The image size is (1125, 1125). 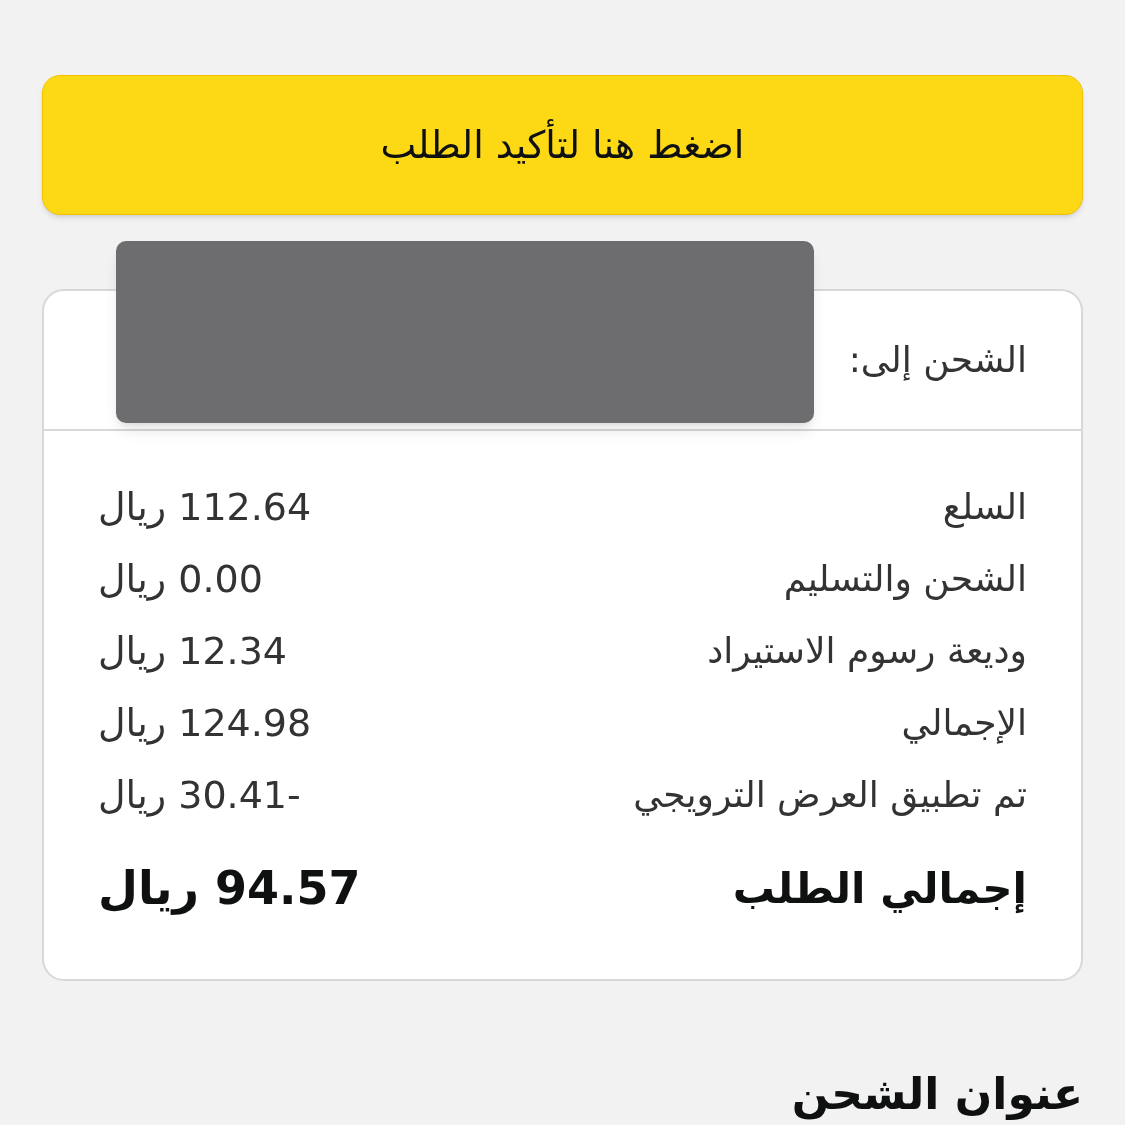 I want to click on ship-to-label: الشحن إلى:, so click(x=937, y=360).